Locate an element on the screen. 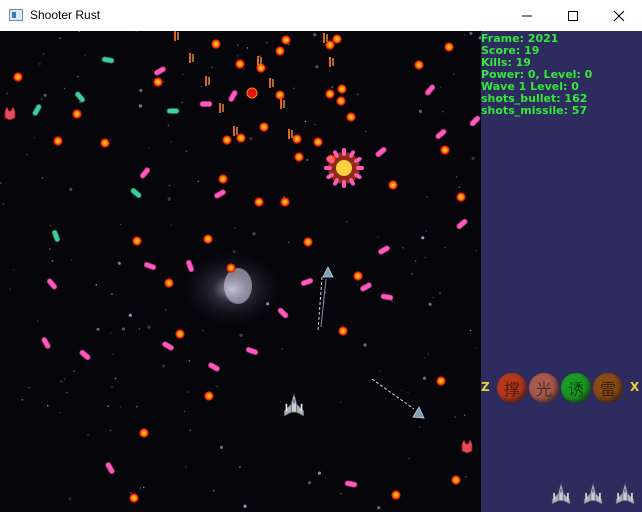 Image resolution: width=642 pixels, height=512 pixels. minimize-icon is located at coordinates (527, 15).